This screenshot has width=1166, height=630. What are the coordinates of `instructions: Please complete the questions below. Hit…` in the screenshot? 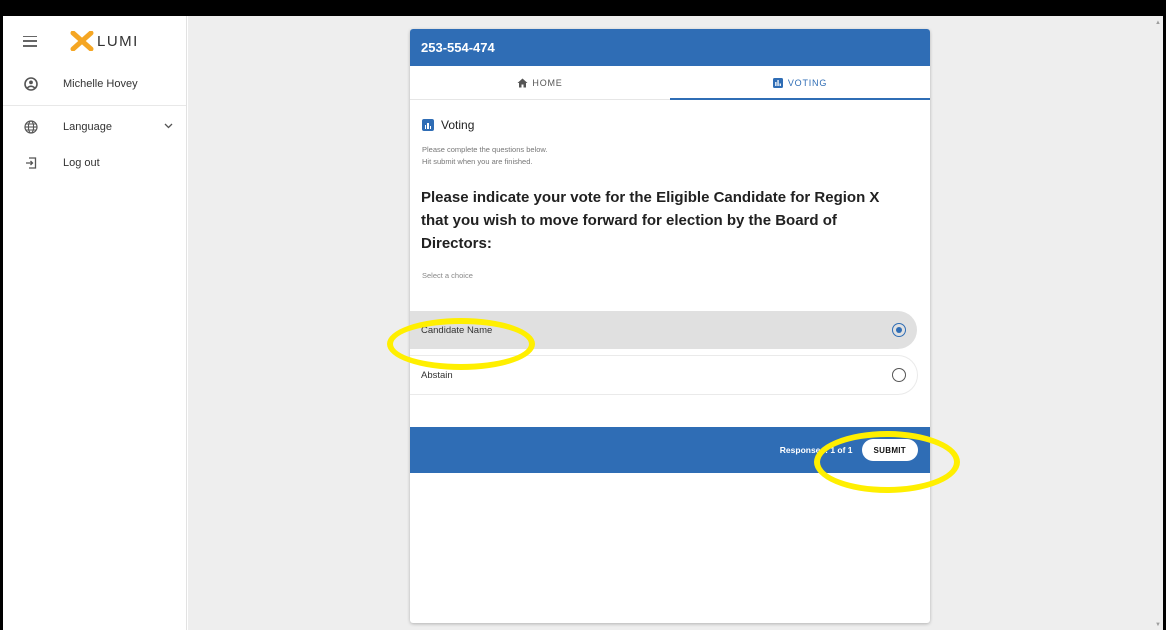 It's located at (676, 156).